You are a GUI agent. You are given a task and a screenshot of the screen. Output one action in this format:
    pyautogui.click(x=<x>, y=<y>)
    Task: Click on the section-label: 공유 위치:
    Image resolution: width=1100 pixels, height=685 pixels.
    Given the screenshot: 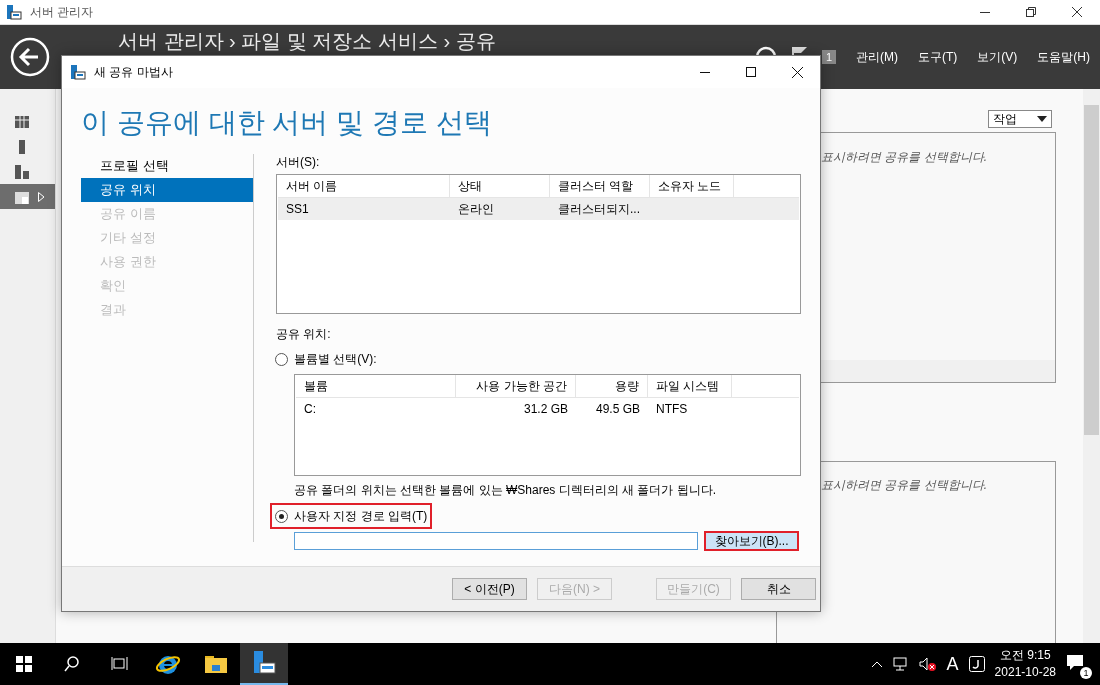 What is the action you would take?
    pyautogui.click(x=304, y=334)
    